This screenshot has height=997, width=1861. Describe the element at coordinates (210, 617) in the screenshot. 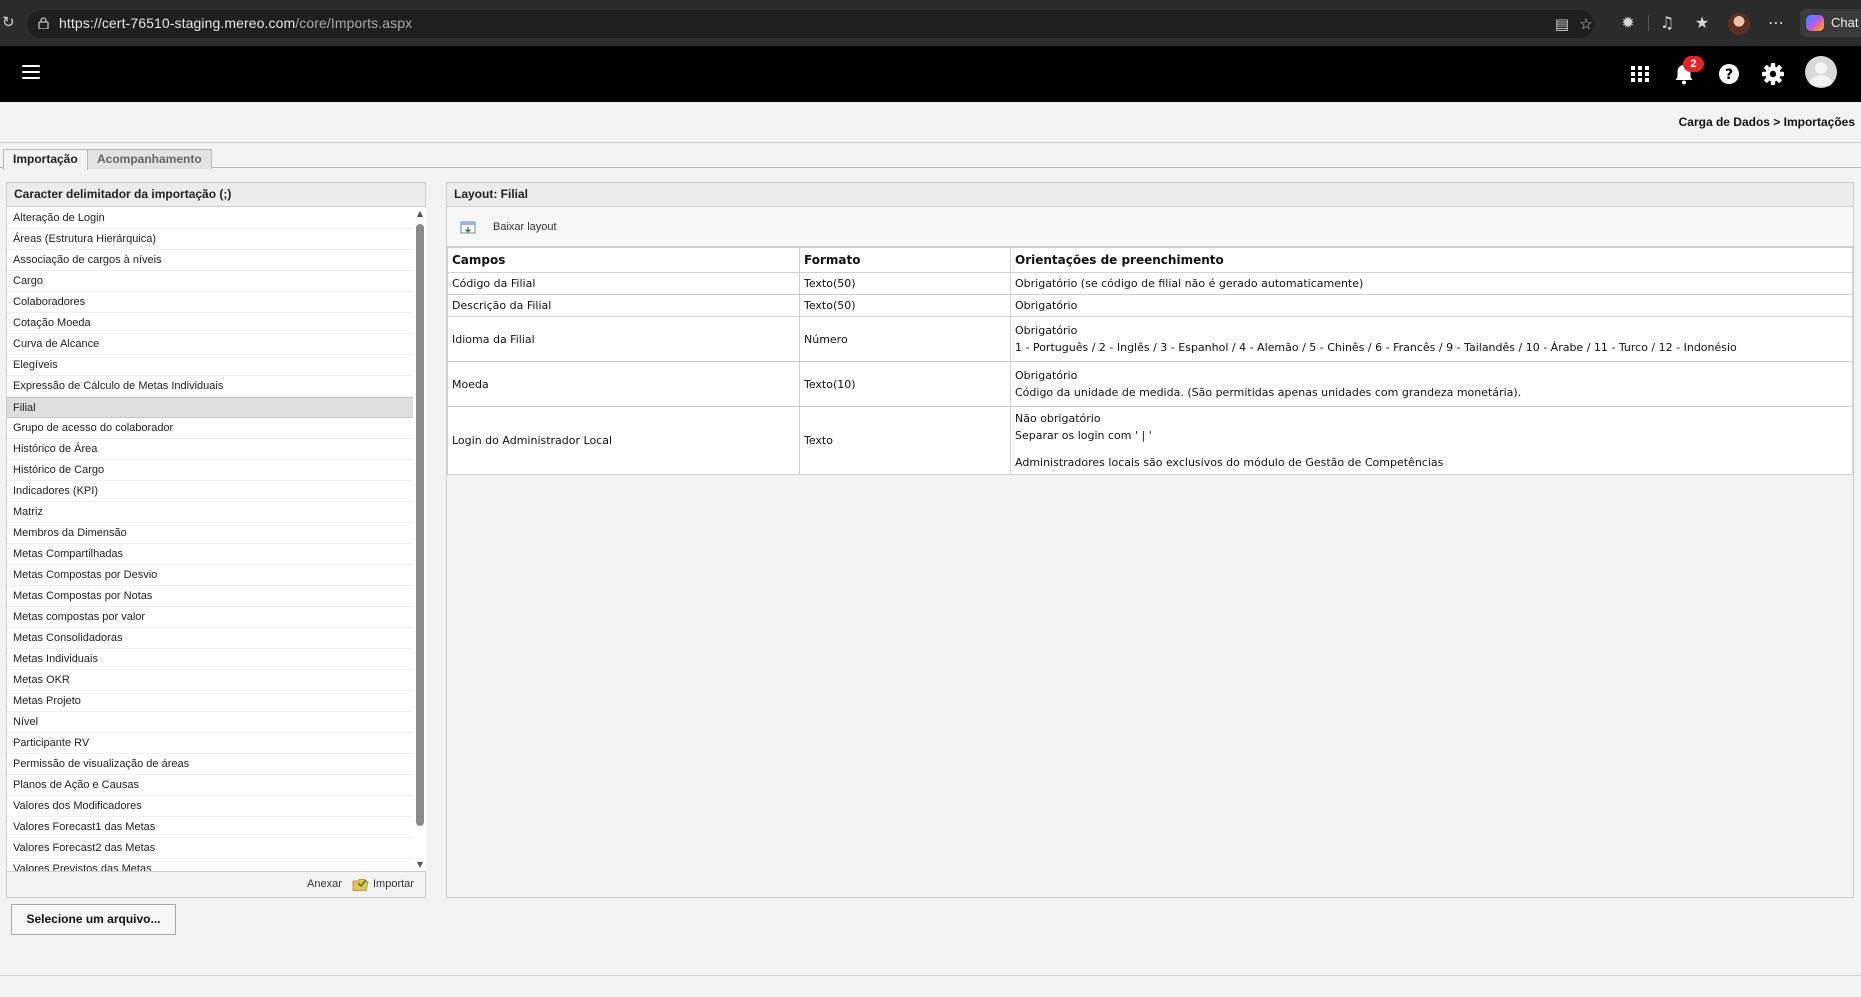

I see `list-item: Metas compostas por valor` at that location.